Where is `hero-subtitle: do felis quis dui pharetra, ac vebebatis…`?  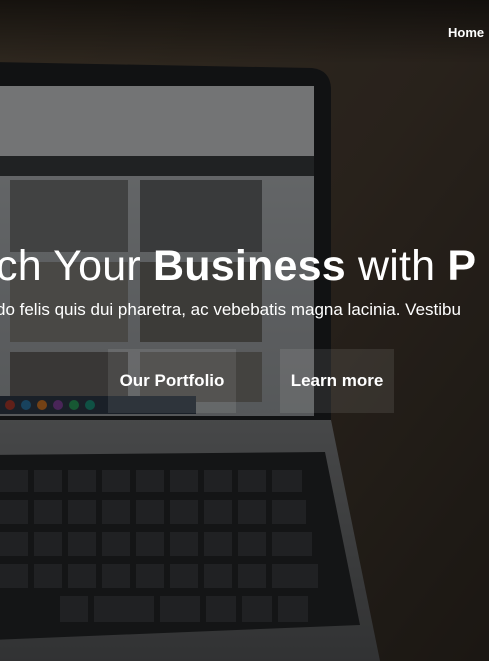 hero-subtitle: do felis quis dui pharetra, ac vebebatis… is located at coordinates (230, 309).